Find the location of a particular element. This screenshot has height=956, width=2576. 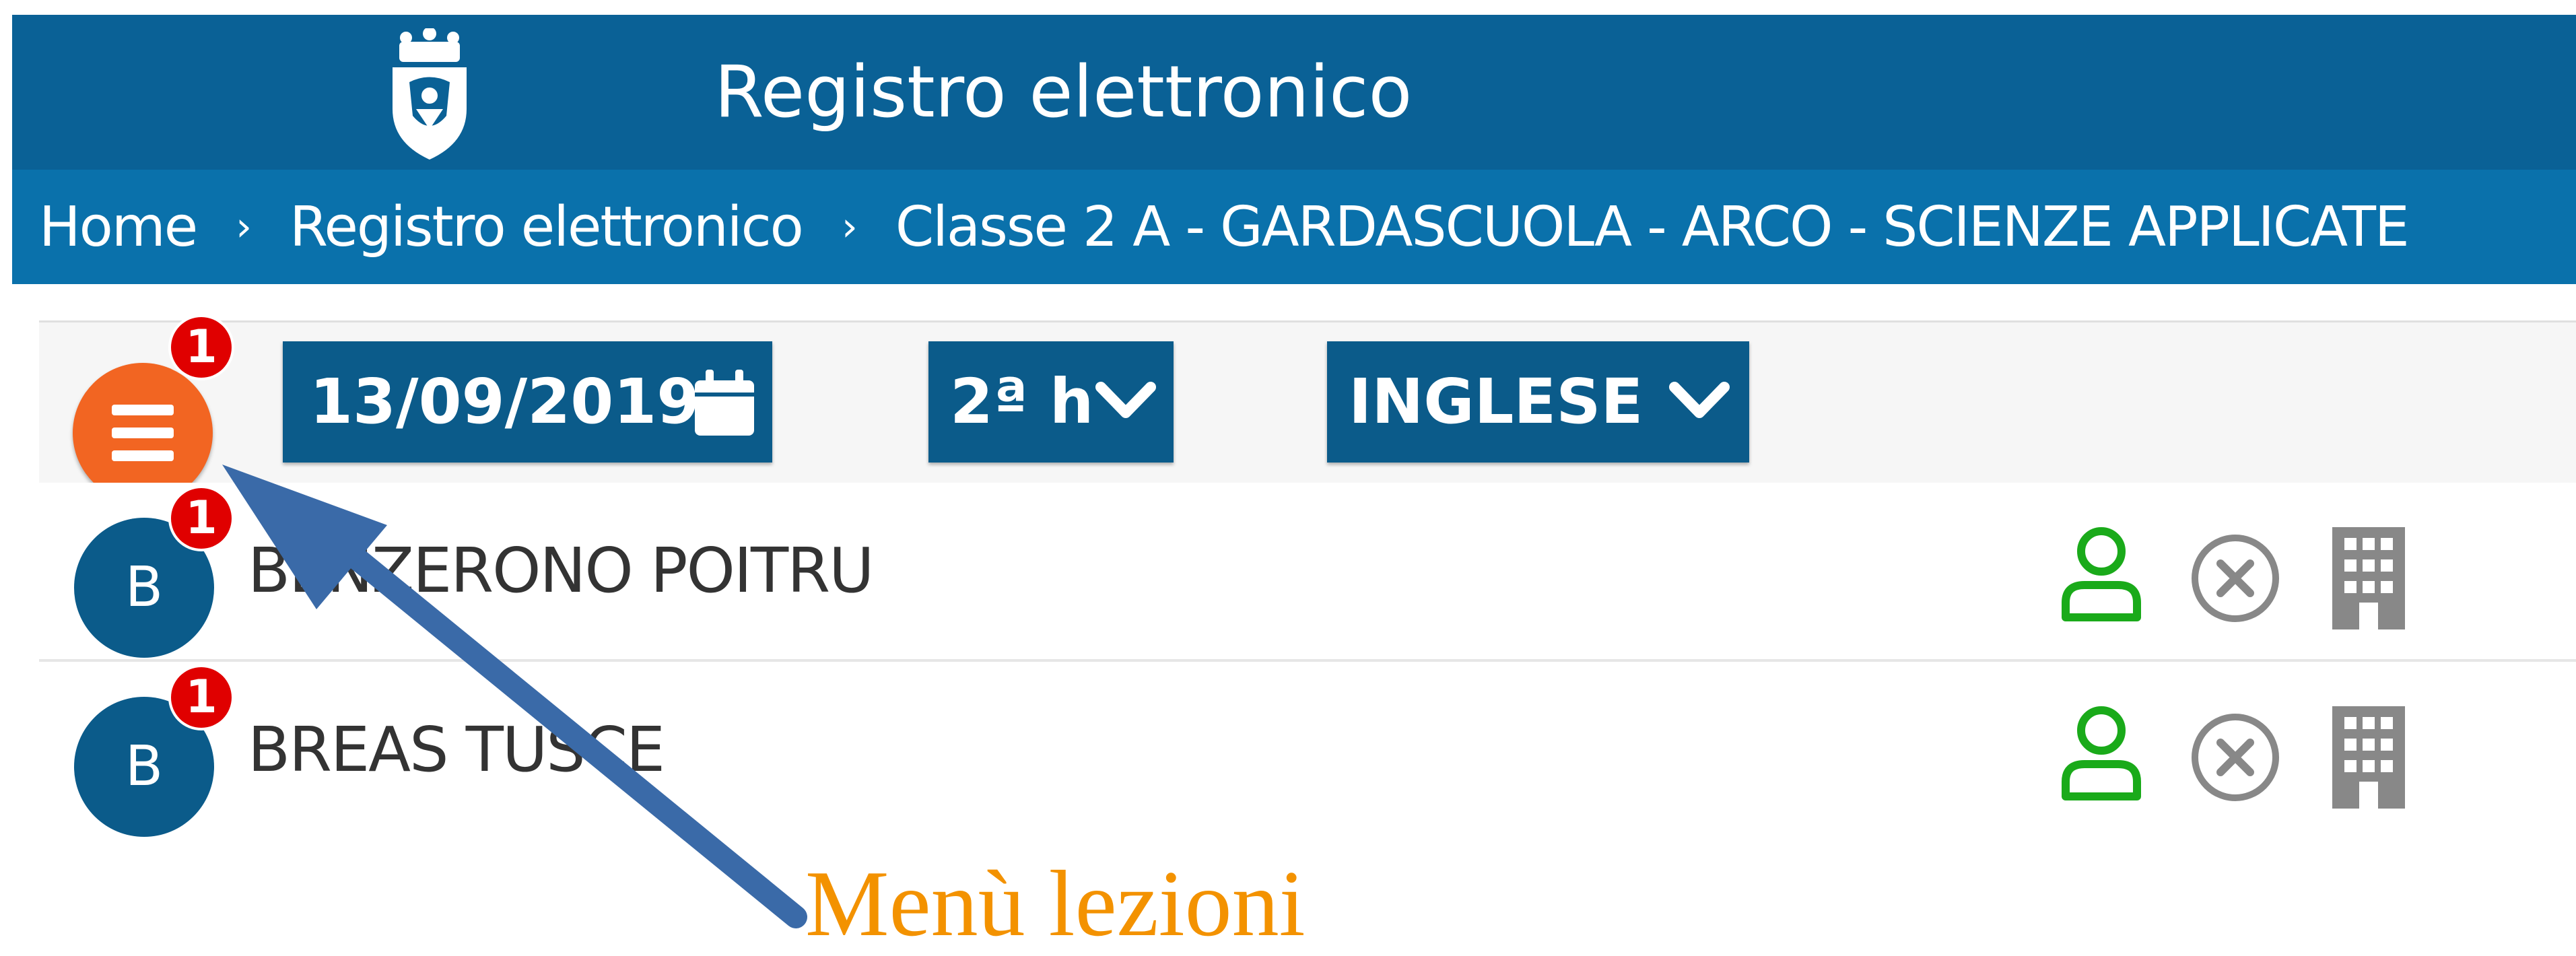

annotation-label: Menù lezioni is located at coordinates (1055, 904).